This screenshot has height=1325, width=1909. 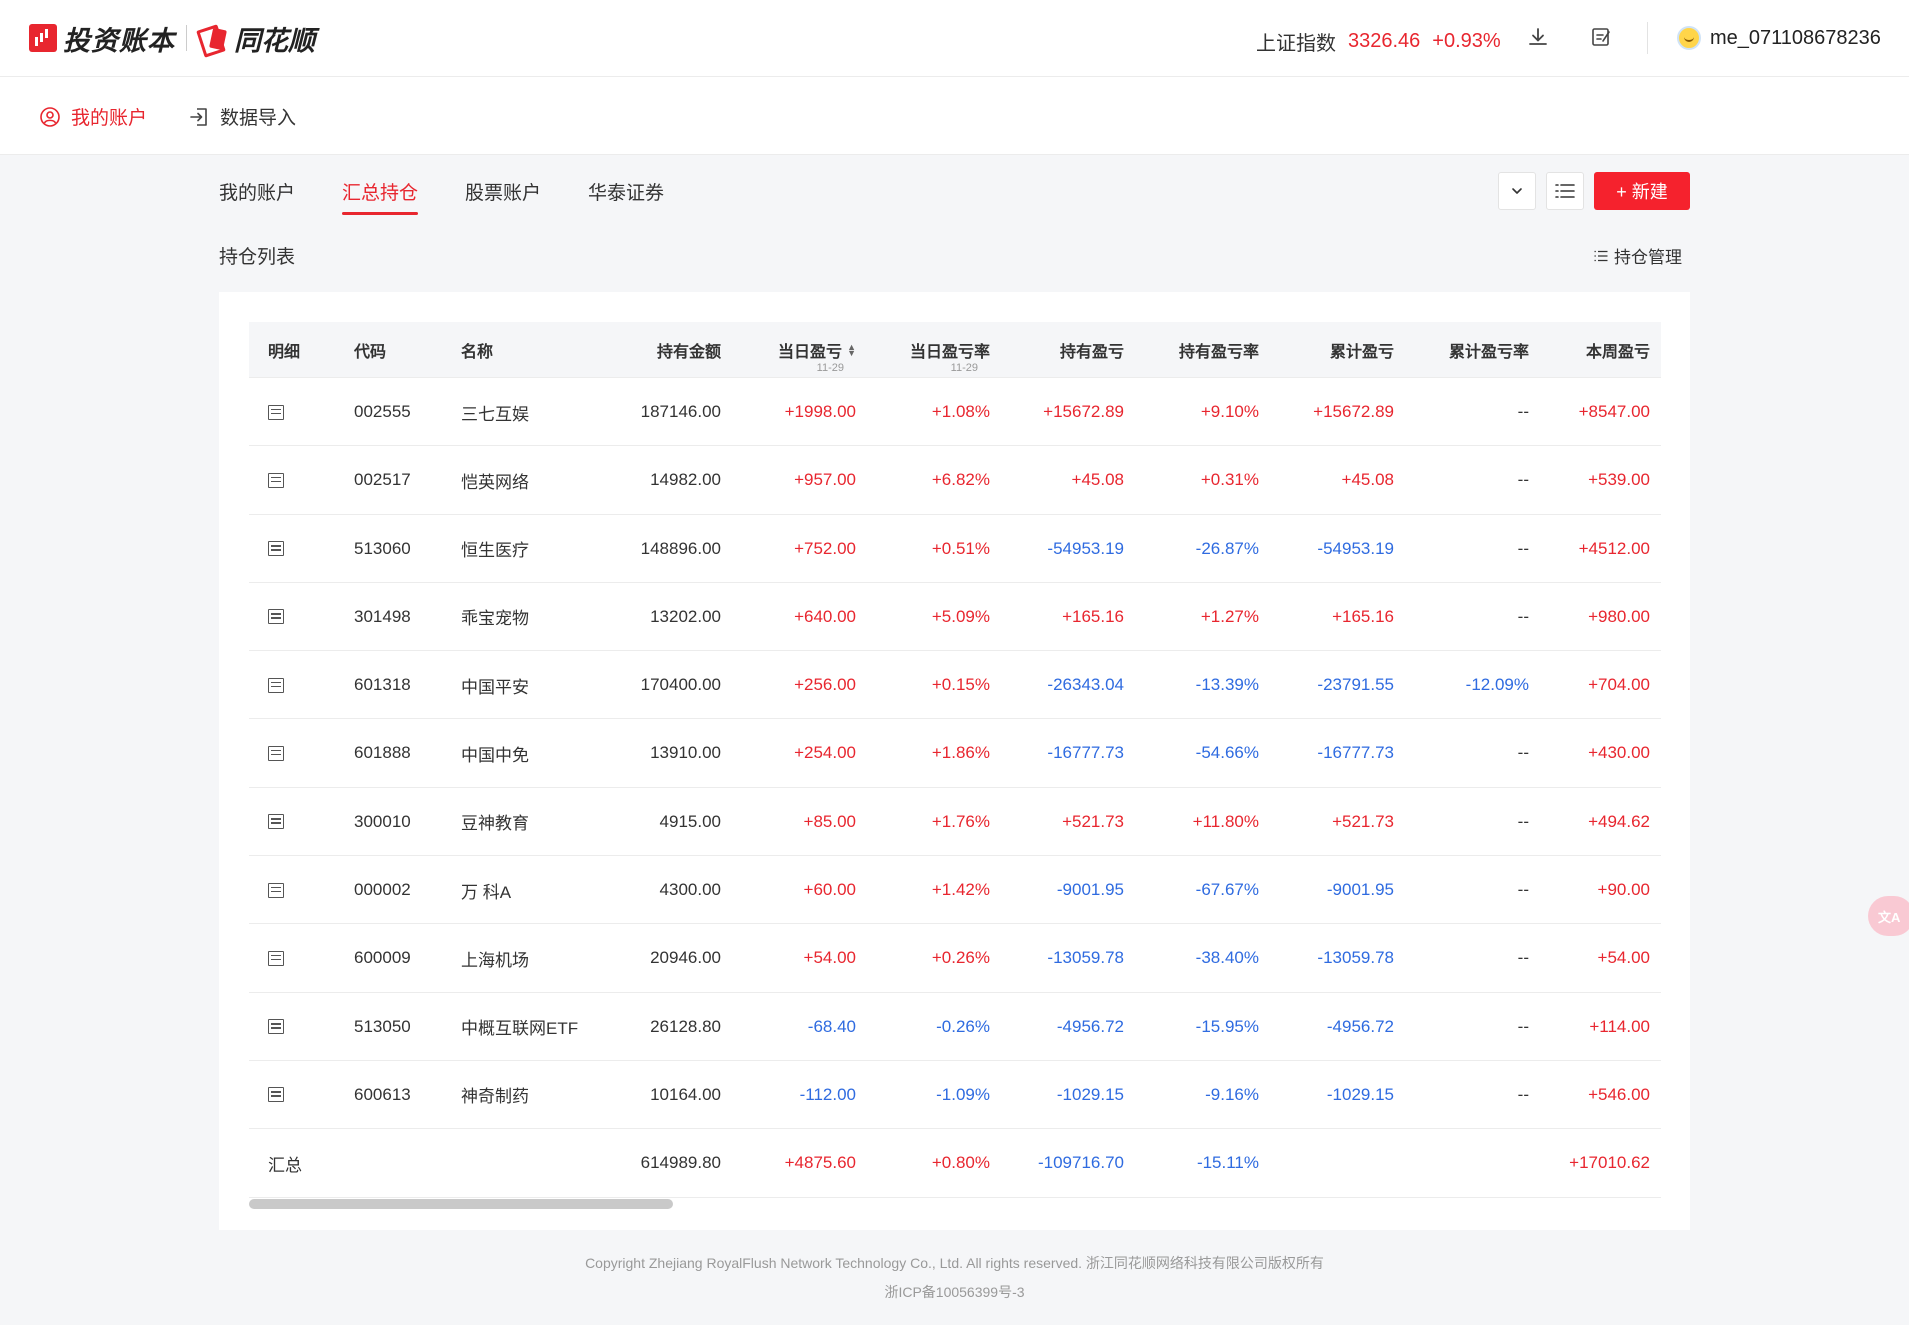 I want to click on cell-week-pl: +54.00, so click(x=1623, y=958).